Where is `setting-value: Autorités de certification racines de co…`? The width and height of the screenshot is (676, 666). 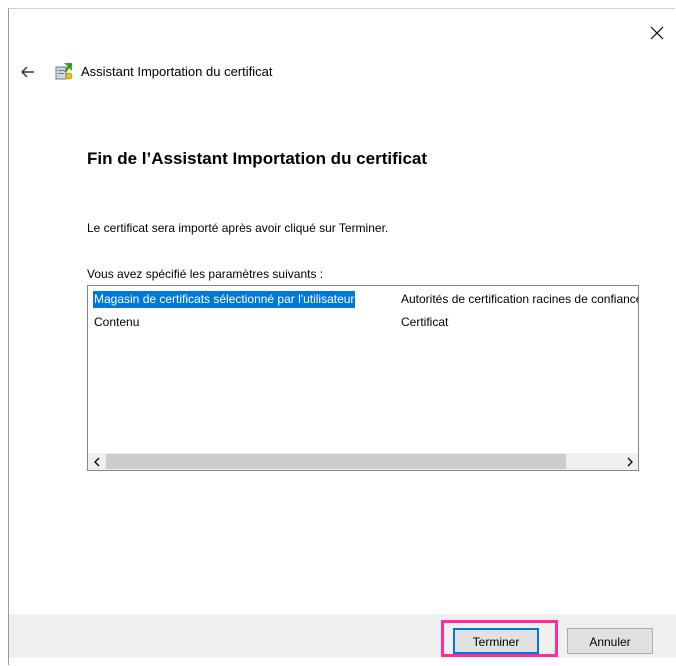
setting-value: Autorités de certification racines de co… is located at coordinates (519, 299).